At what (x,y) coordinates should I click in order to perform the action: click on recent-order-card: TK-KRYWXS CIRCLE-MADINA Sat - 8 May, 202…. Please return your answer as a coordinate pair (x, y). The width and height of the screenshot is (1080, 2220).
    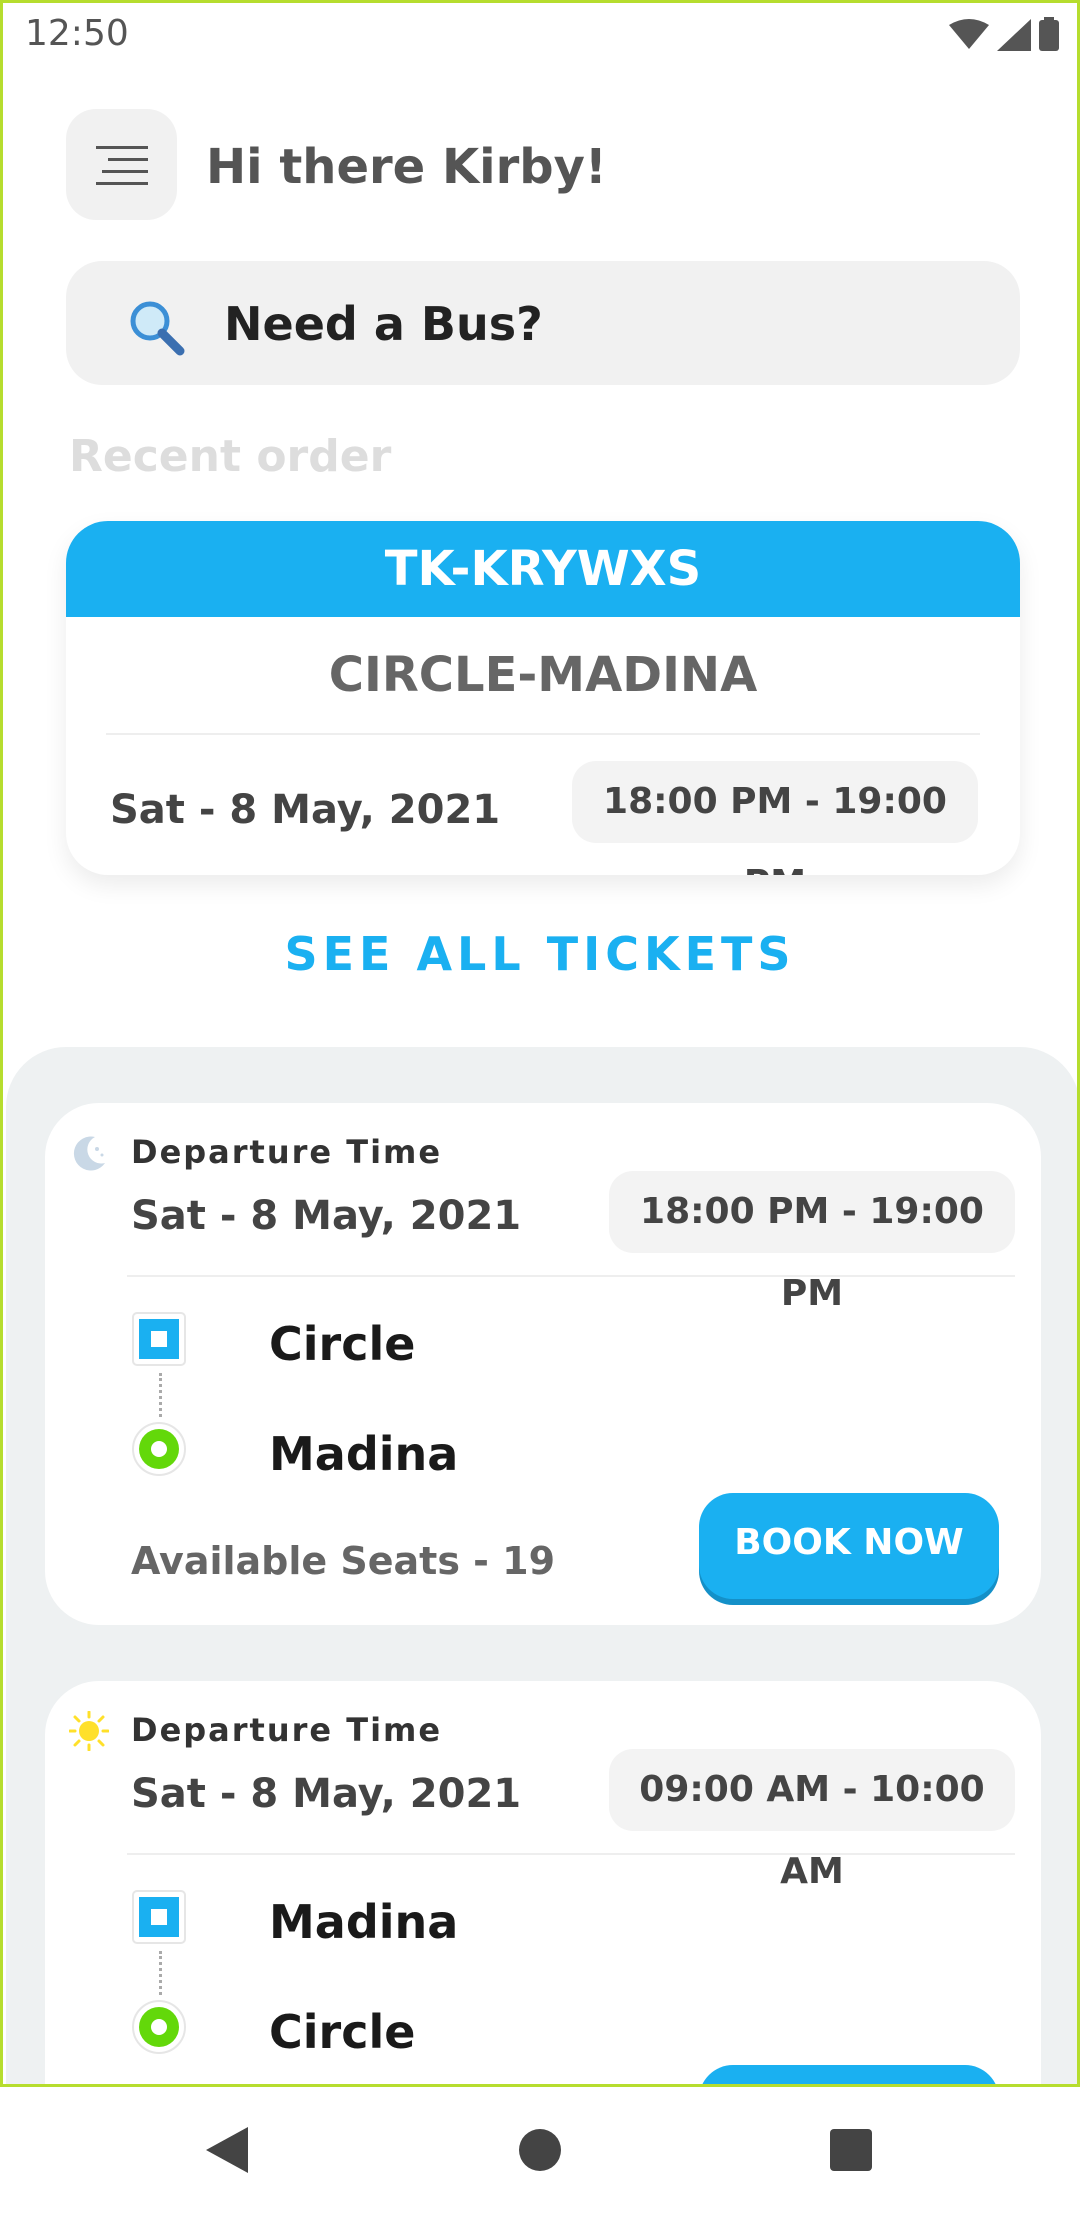
    Looking at the image, I should click on (543, 698).